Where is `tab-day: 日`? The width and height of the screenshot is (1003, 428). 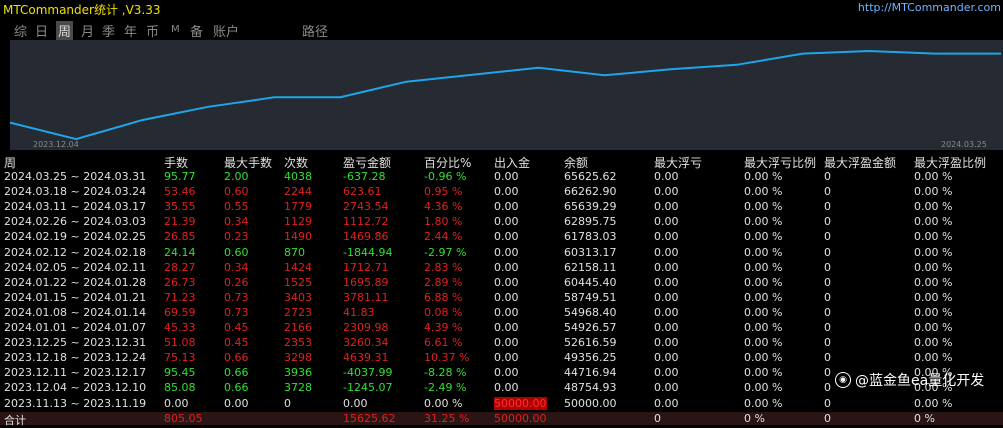
tab-day: 日 is located at coordinates (41, 30).